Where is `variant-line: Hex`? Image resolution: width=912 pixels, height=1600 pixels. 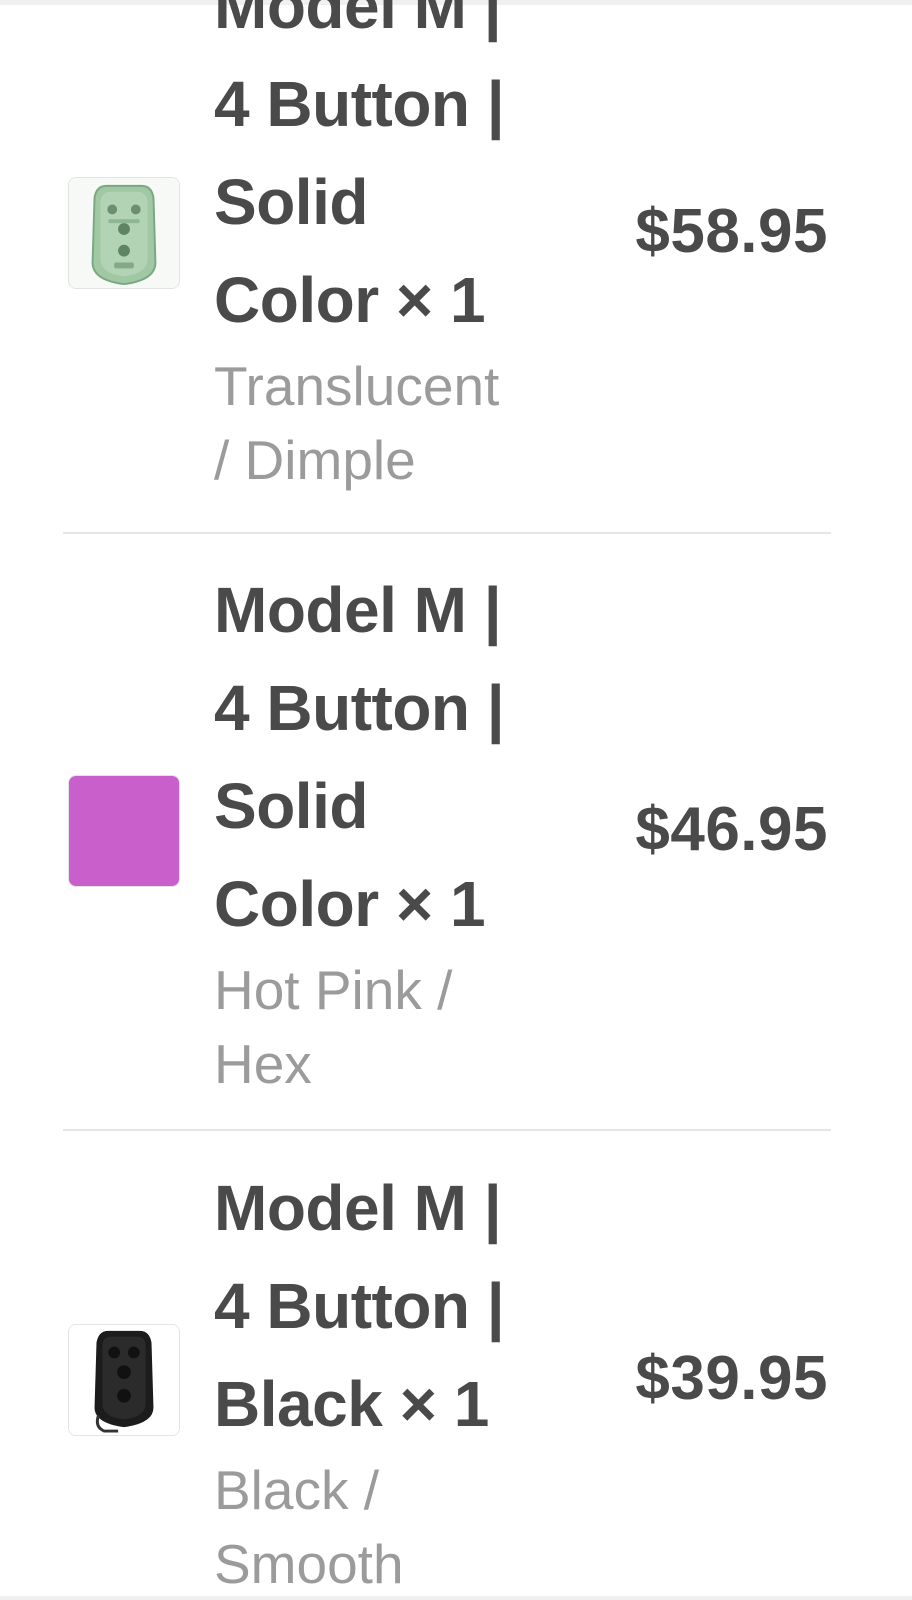 variant-line: Hex is located at coordinates (263, 1064).